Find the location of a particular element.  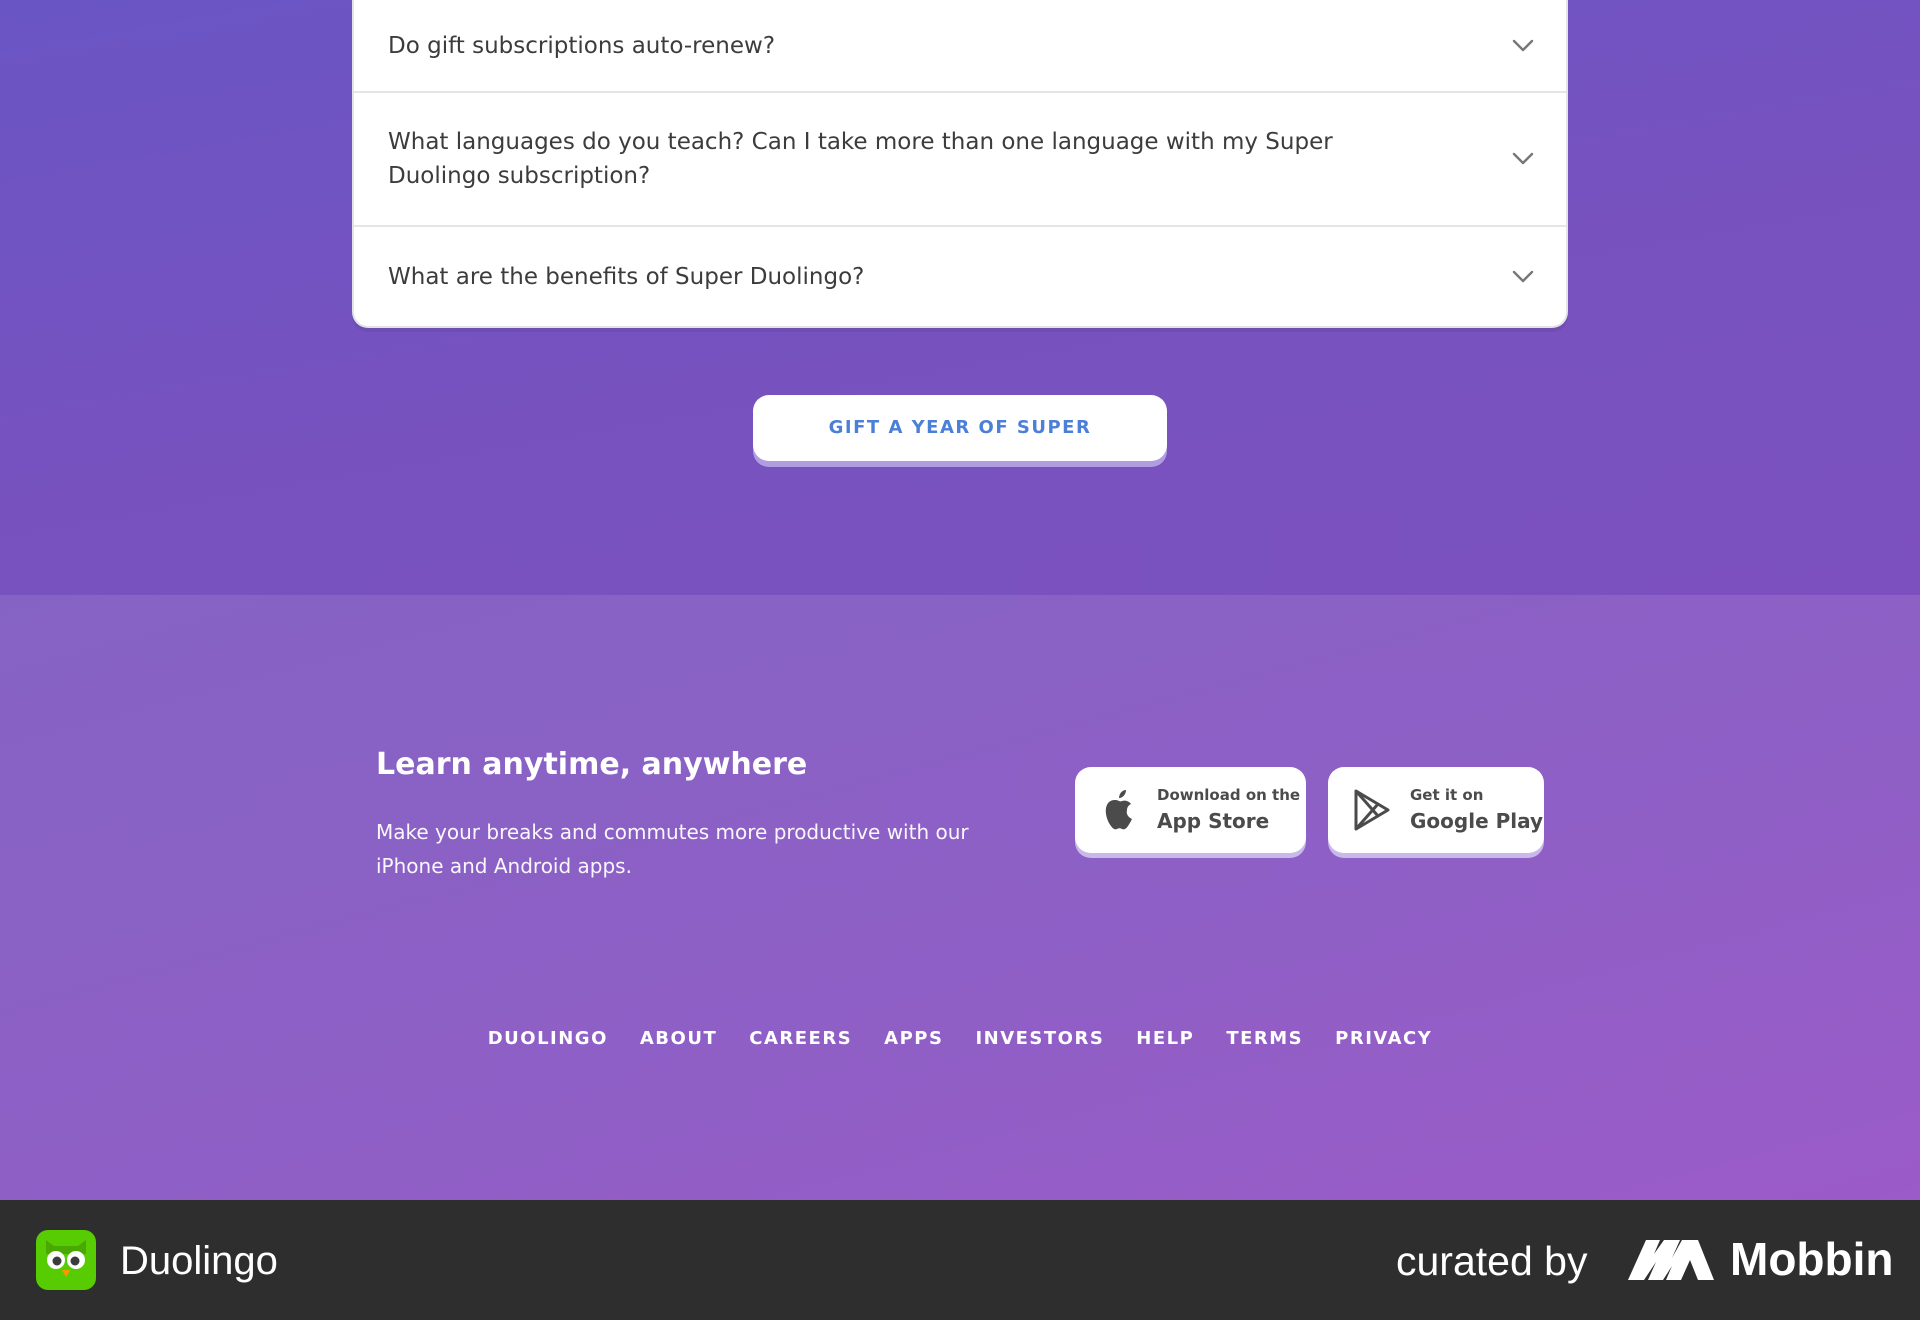

duolingo-owl-icon is located at coordinates (66, 1260).